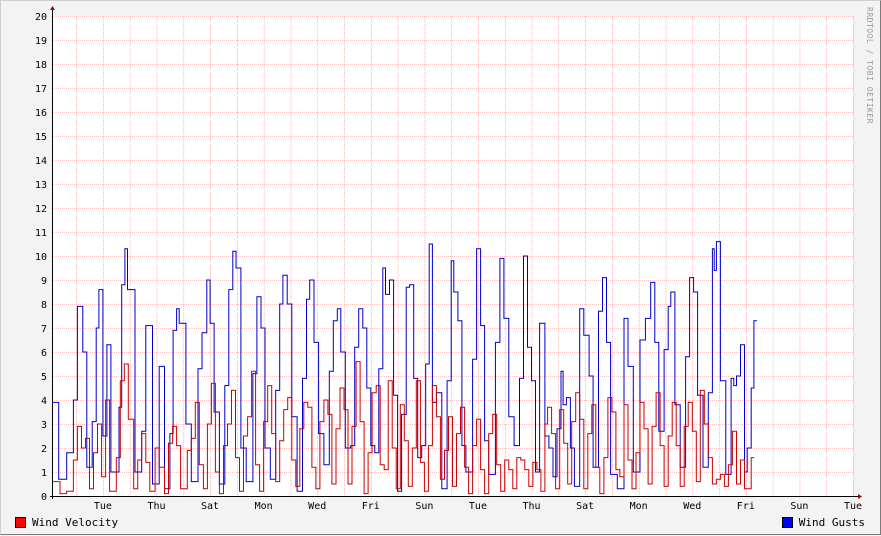 The height and width of the screenshot is (536, 881). Describe the element at coordinates (41, 89) in the screenshot. I see `y-tick-label: 17` at that location.